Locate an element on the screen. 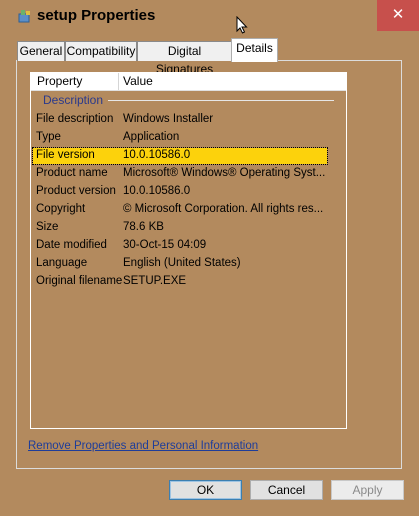  installer-icon is located at coordinates (24, 16).